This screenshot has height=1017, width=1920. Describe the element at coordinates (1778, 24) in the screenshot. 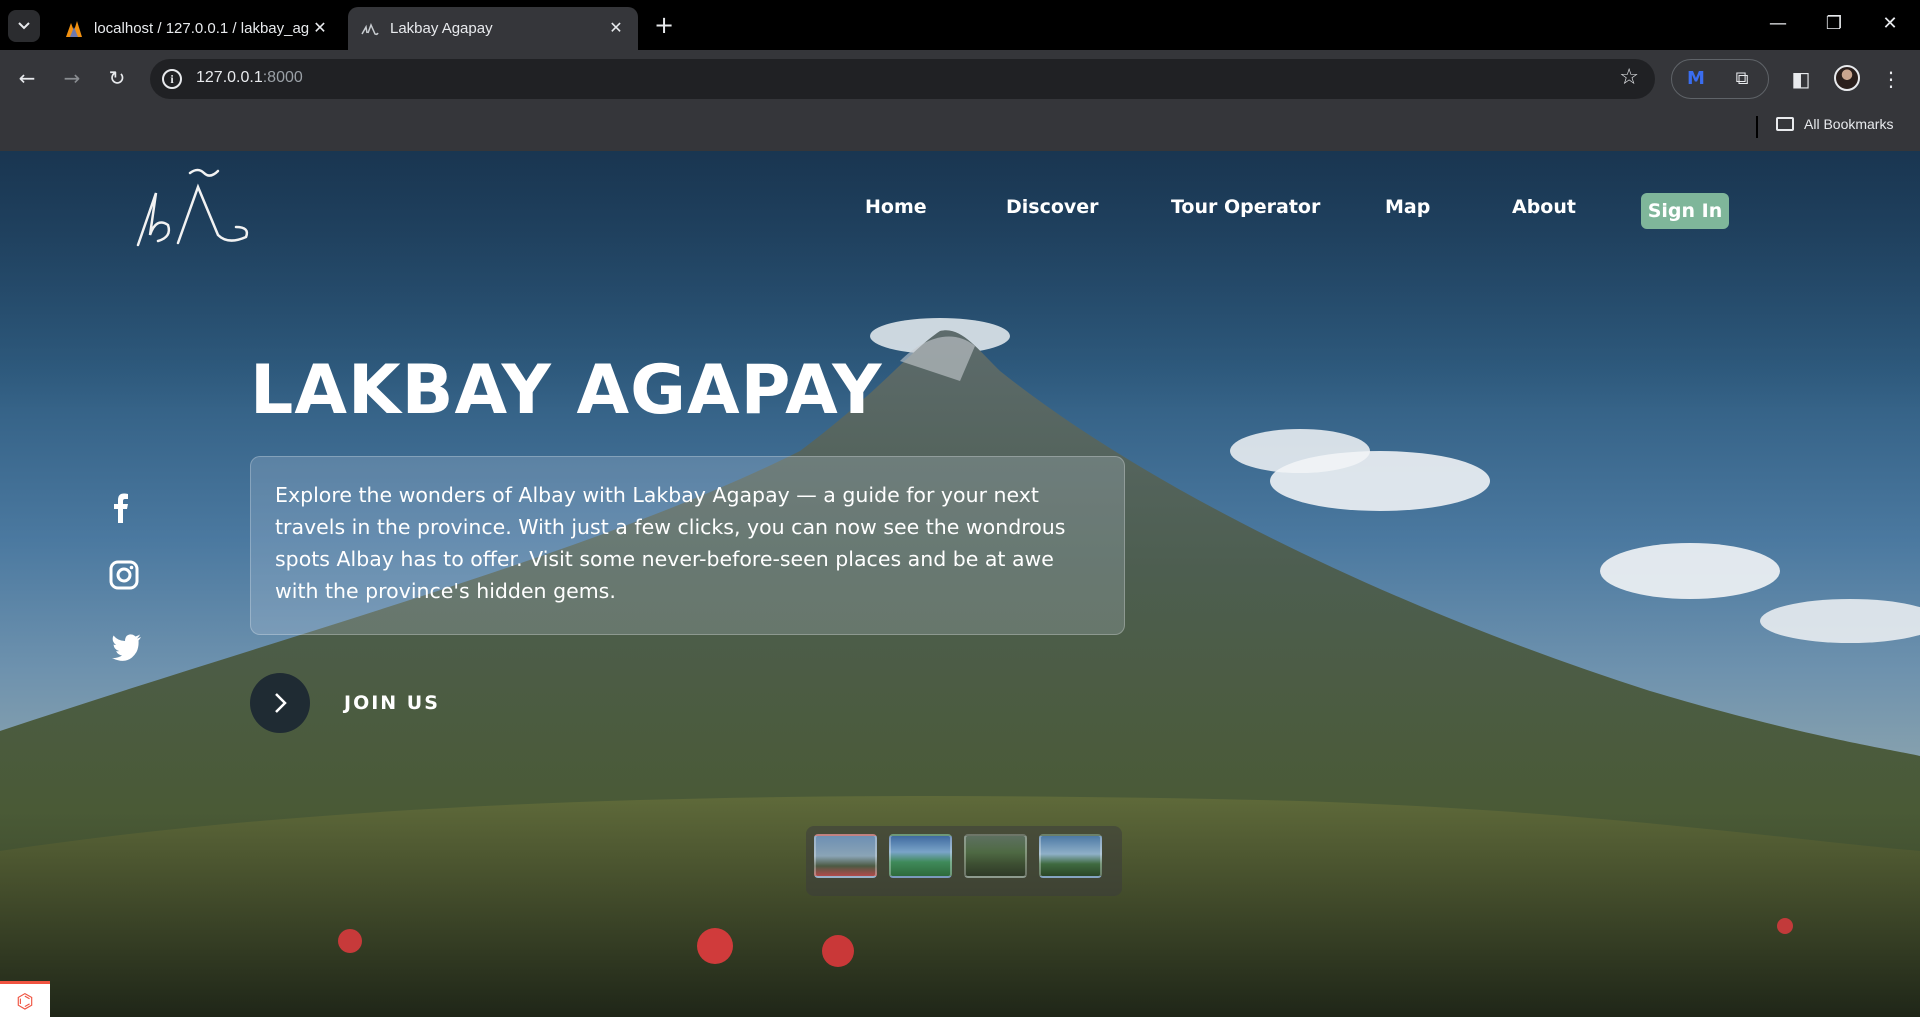

I see `minimize-icon: —` at that location.